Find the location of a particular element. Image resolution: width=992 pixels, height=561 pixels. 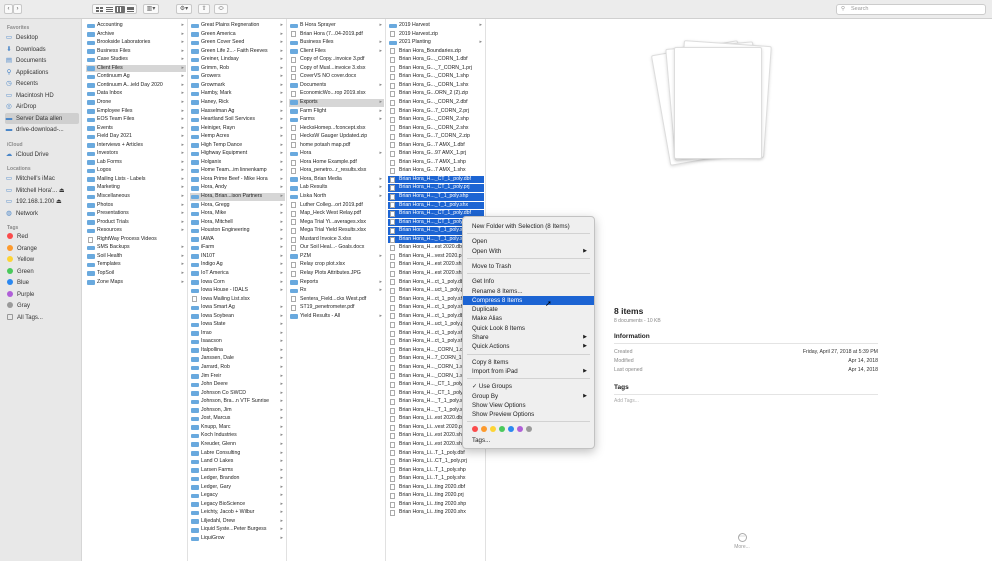

folder-row: Client Files ▸ is located at coordinates (336, 52).